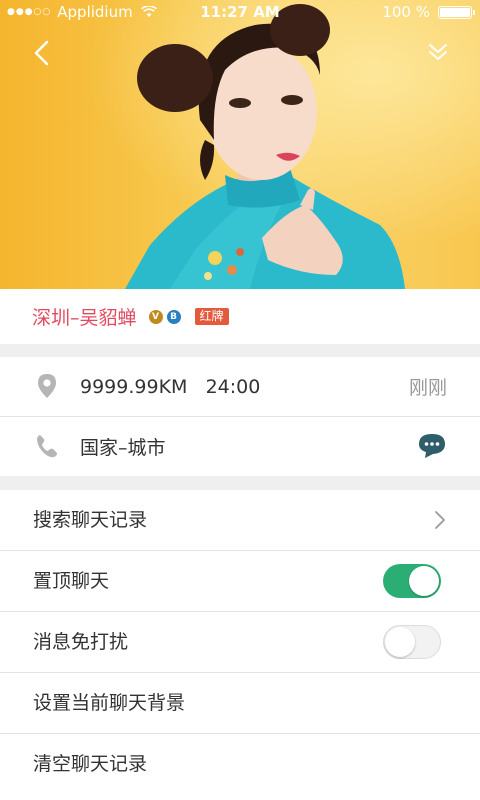 The image size is (480, 800). Describe the element at coordinates (123, 448) in the screenshot. I see `location-text: 国家–城市` at that location.